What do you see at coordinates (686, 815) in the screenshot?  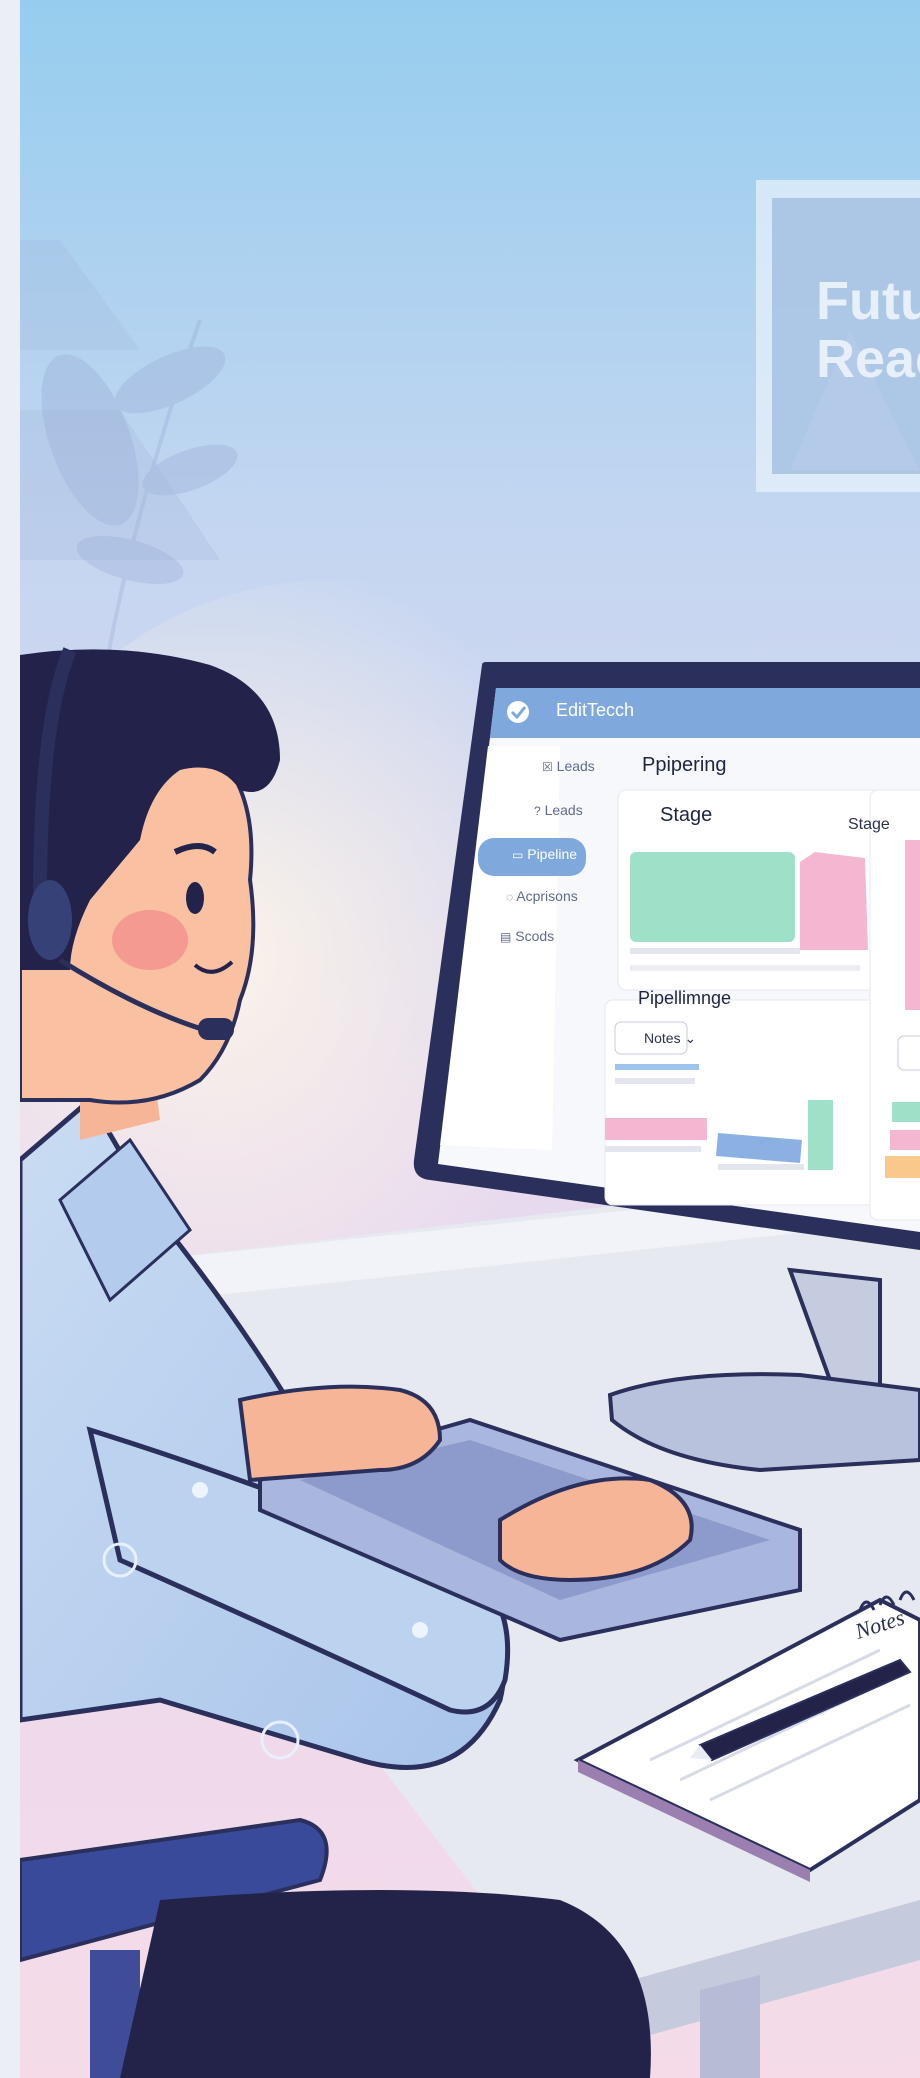 I see `stage-card-title: Stage` at bounding box center [686, 815].